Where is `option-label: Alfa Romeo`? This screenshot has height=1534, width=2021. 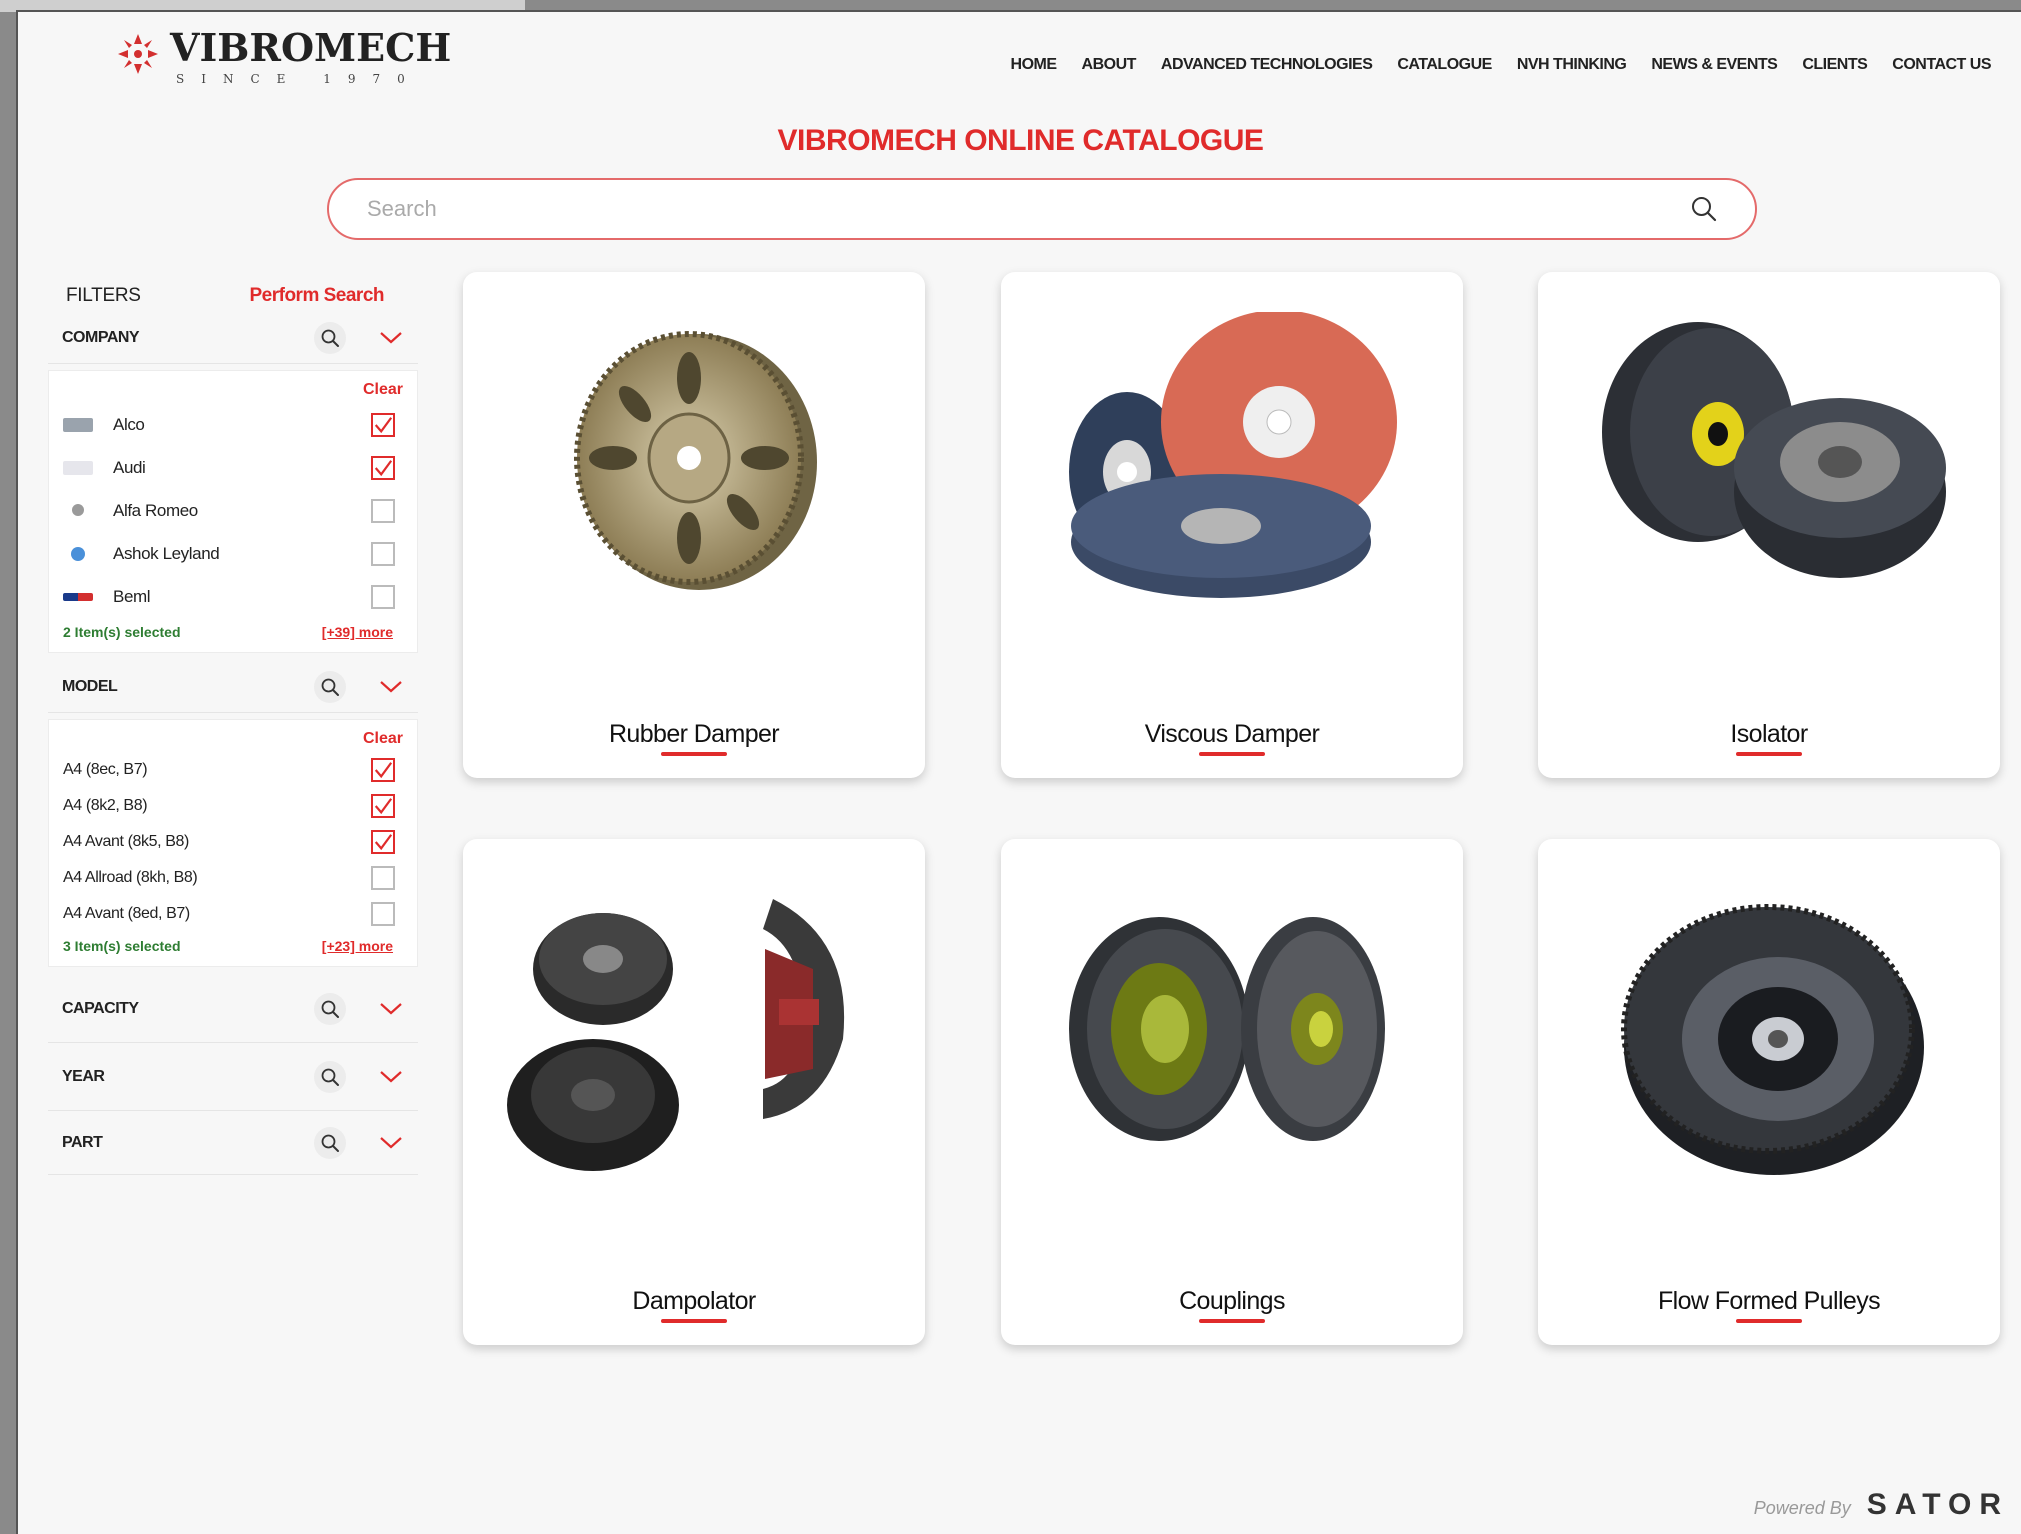
option-label: Alfa Romeo is located at coordinates (155, 510).